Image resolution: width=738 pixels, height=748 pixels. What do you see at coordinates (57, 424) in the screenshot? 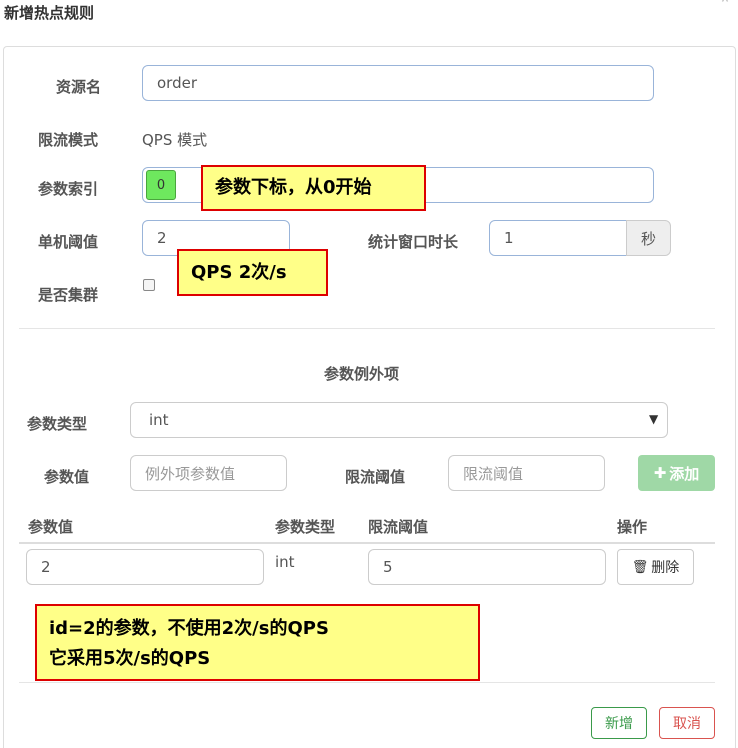
I see `param-type-label: 参数类型` at bounding box center [57, 424].